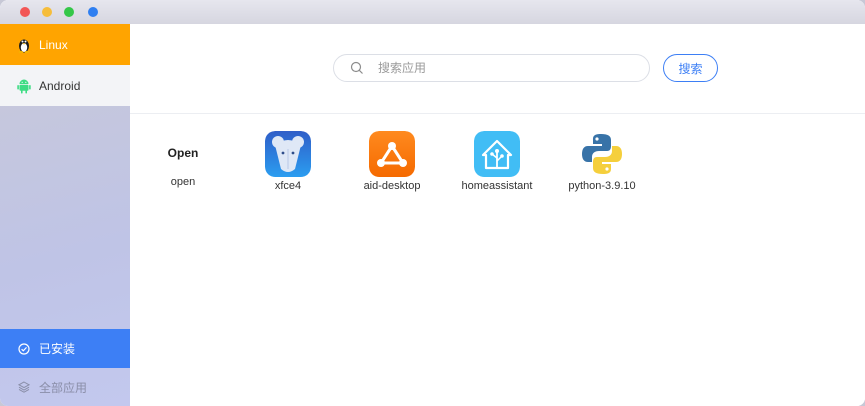  What do you see at coordinates (288, 186) in the screenshot?
I see `app-name: xfce4` at bounding box center [288, 186].